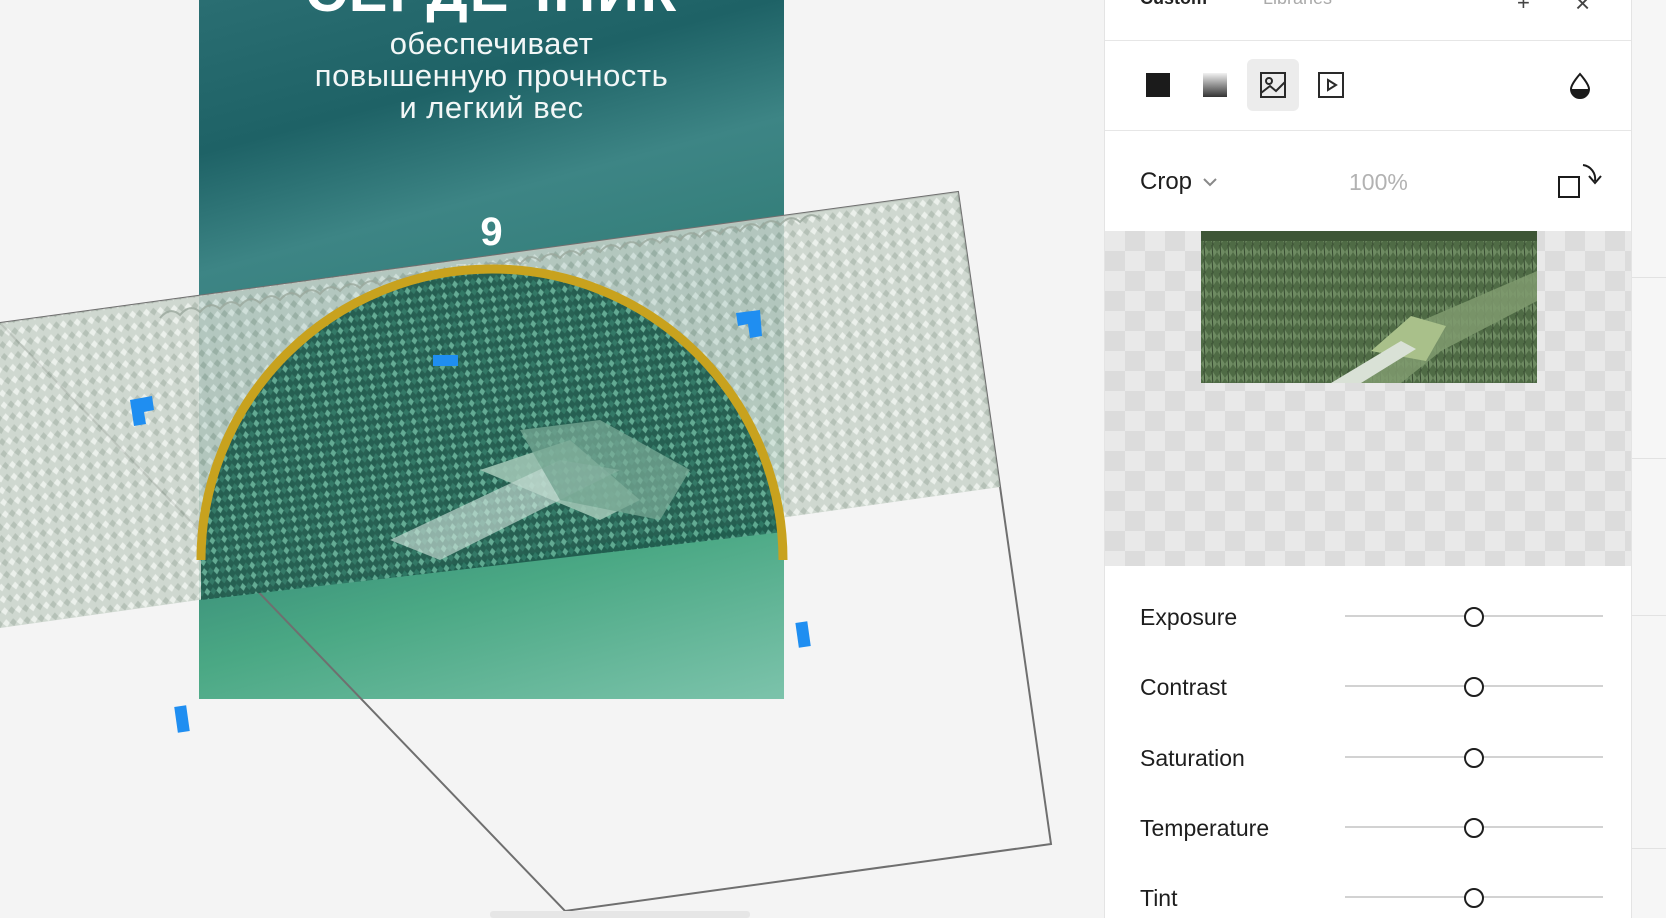 Image resolution: width=1666 pixels, height=918 pixels. What do you see at coordinates (1183, 687) in the screenshot?
I see `slider-label: Contrast` at bounding box center [1183, 687].